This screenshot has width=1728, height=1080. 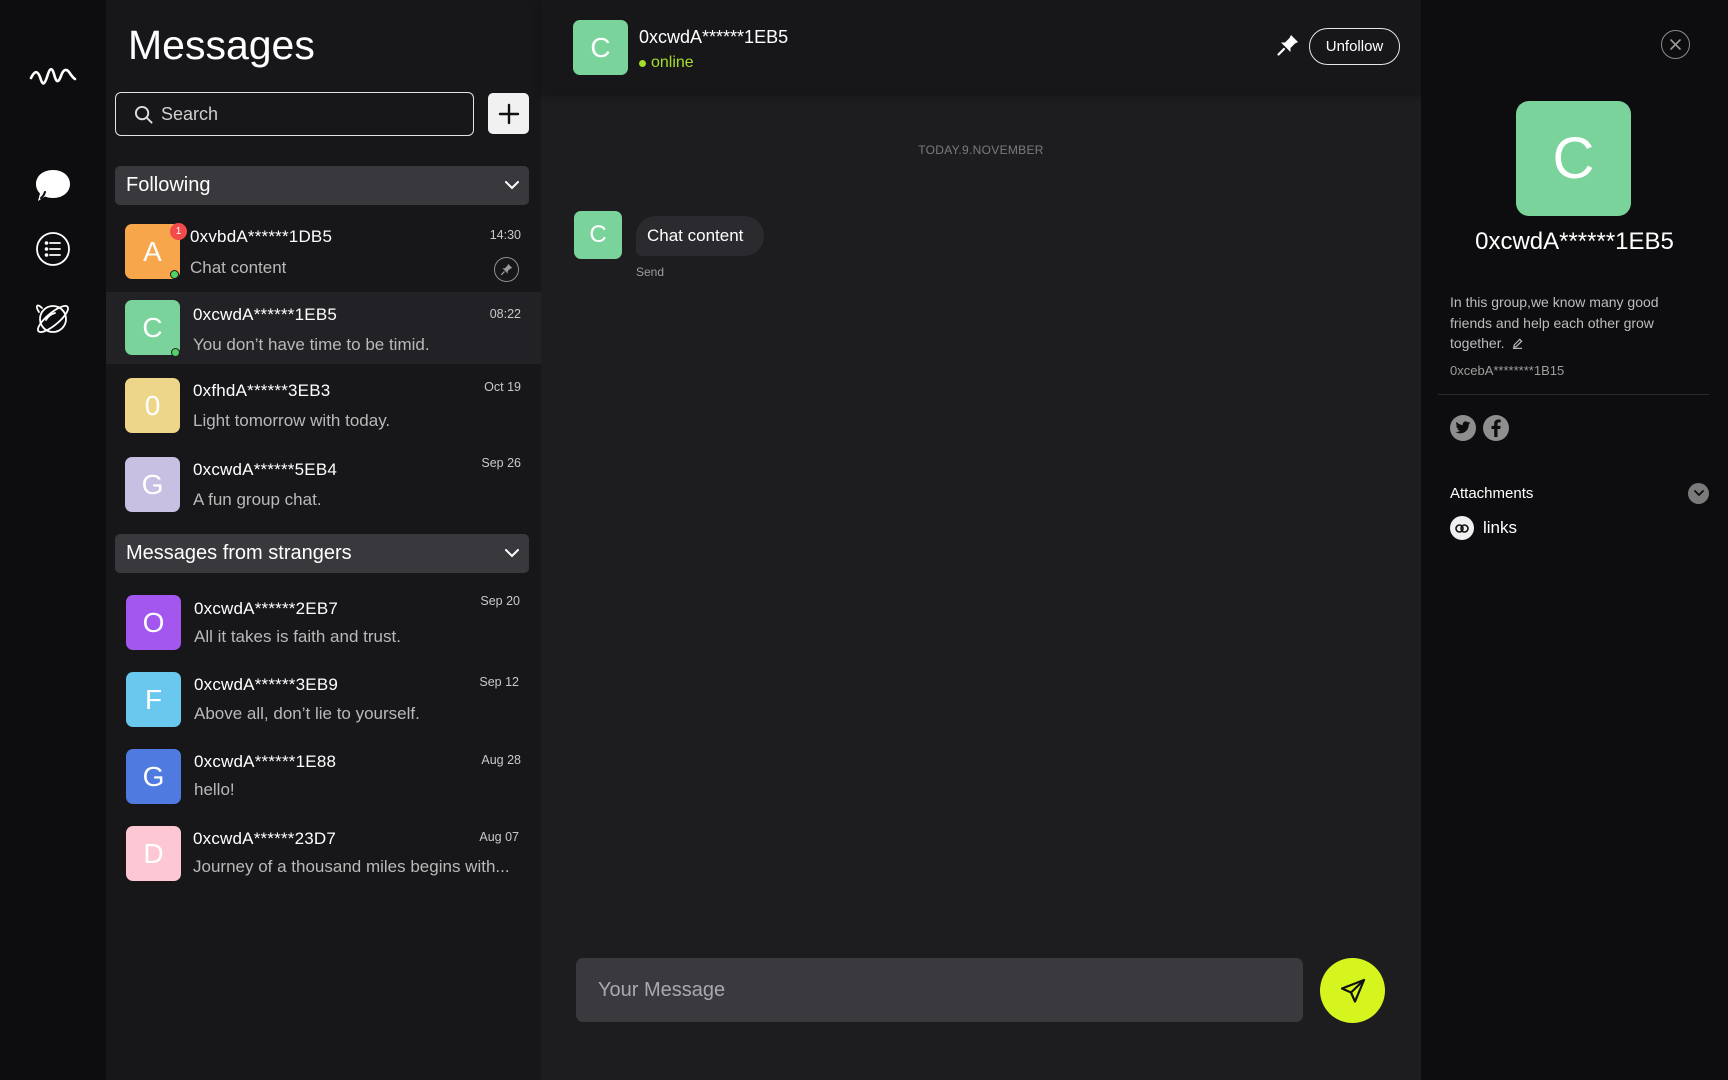 I want to click on conversation-item: A 1 0xvbdA******1DB5 Chat content 14:30, so click(x=323, y=252).